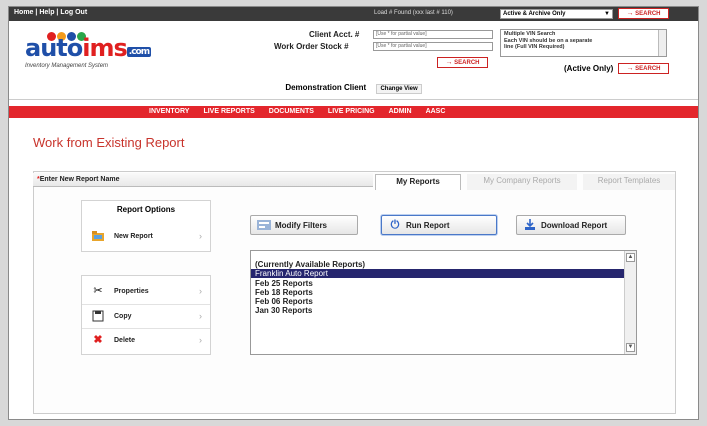 The image size is (707, 426). I want to click on delete-item: ✖ Delete ›, so click(146, 340).